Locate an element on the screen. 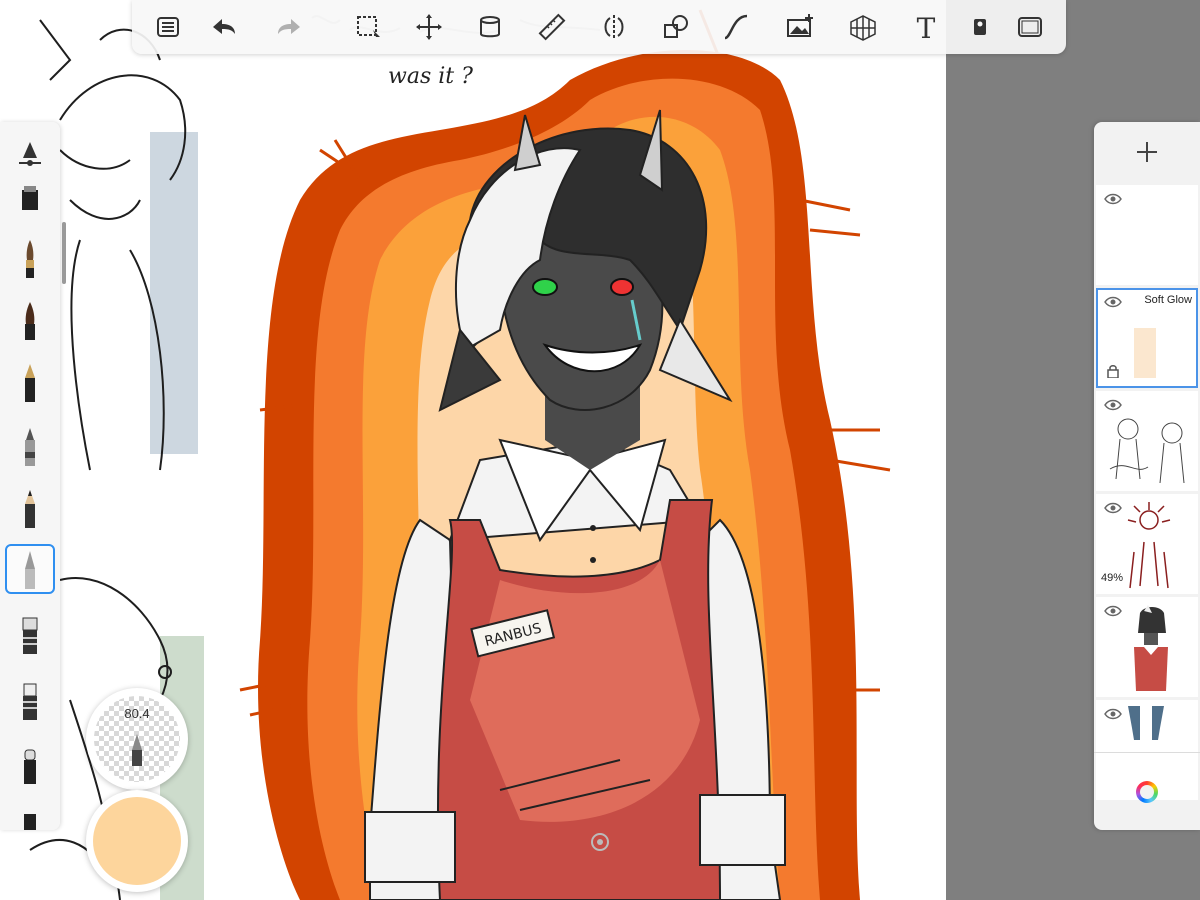 The height and width of the screenshot is (900, 1200). current-color-swatch is located at coordinates (137, 841).